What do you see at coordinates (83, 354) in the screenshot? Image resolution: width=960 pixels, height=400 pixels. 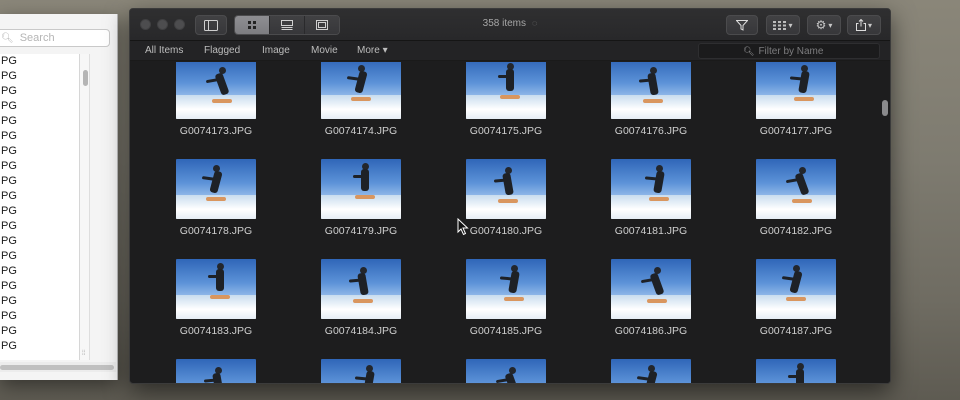 I see `column-resize-handle: ⦙⦙` at bounding box center [83, 354].